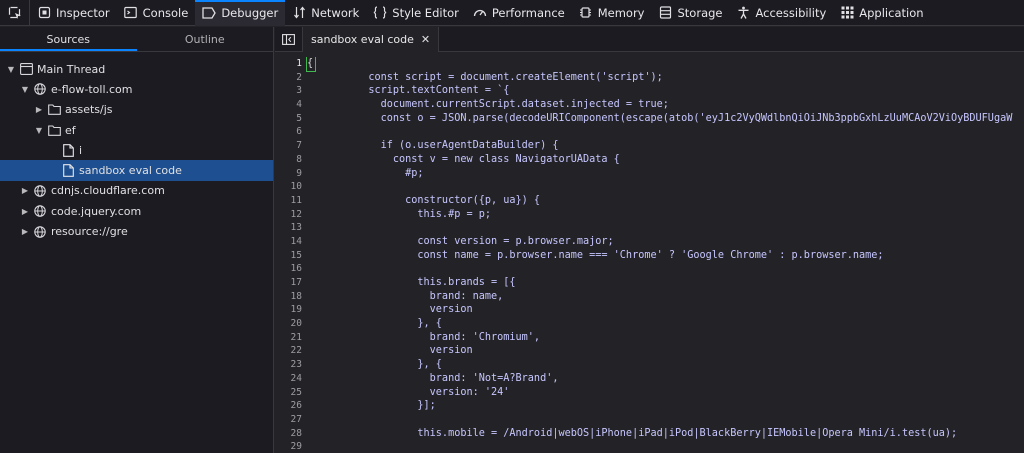 The width and height of the screenshot is (1024, 453). What do you see at coordinates (165, 12) in the screenshot?
I see `tab-label: Console` at bounding box center [165, 12].